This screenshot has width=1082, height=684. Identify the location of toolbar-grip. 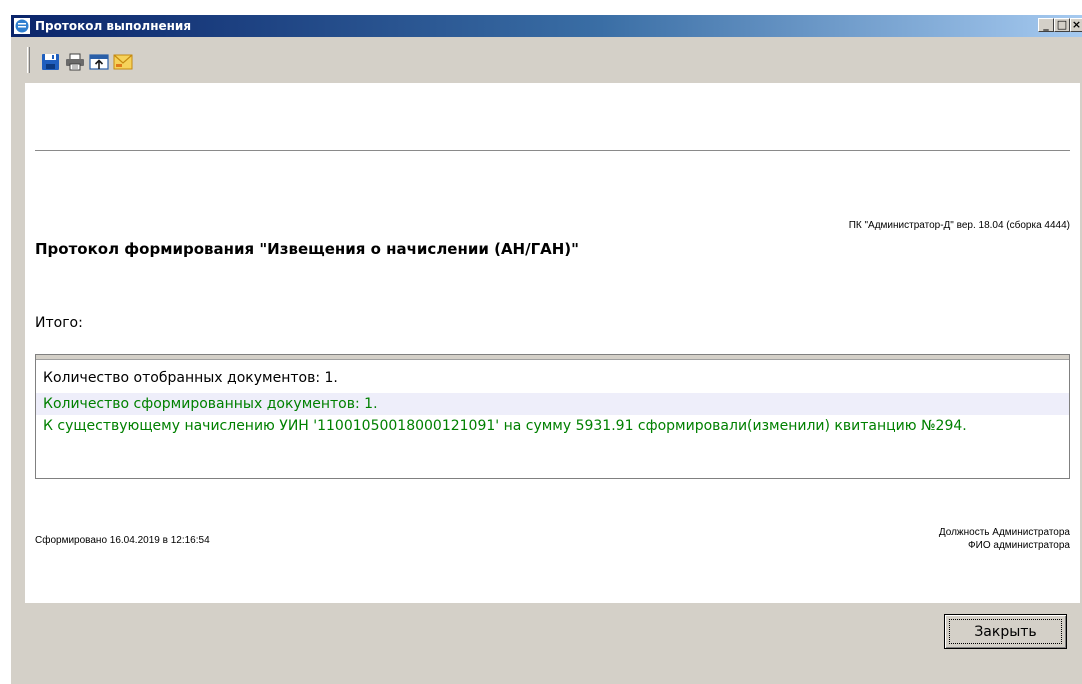
(28, 60).